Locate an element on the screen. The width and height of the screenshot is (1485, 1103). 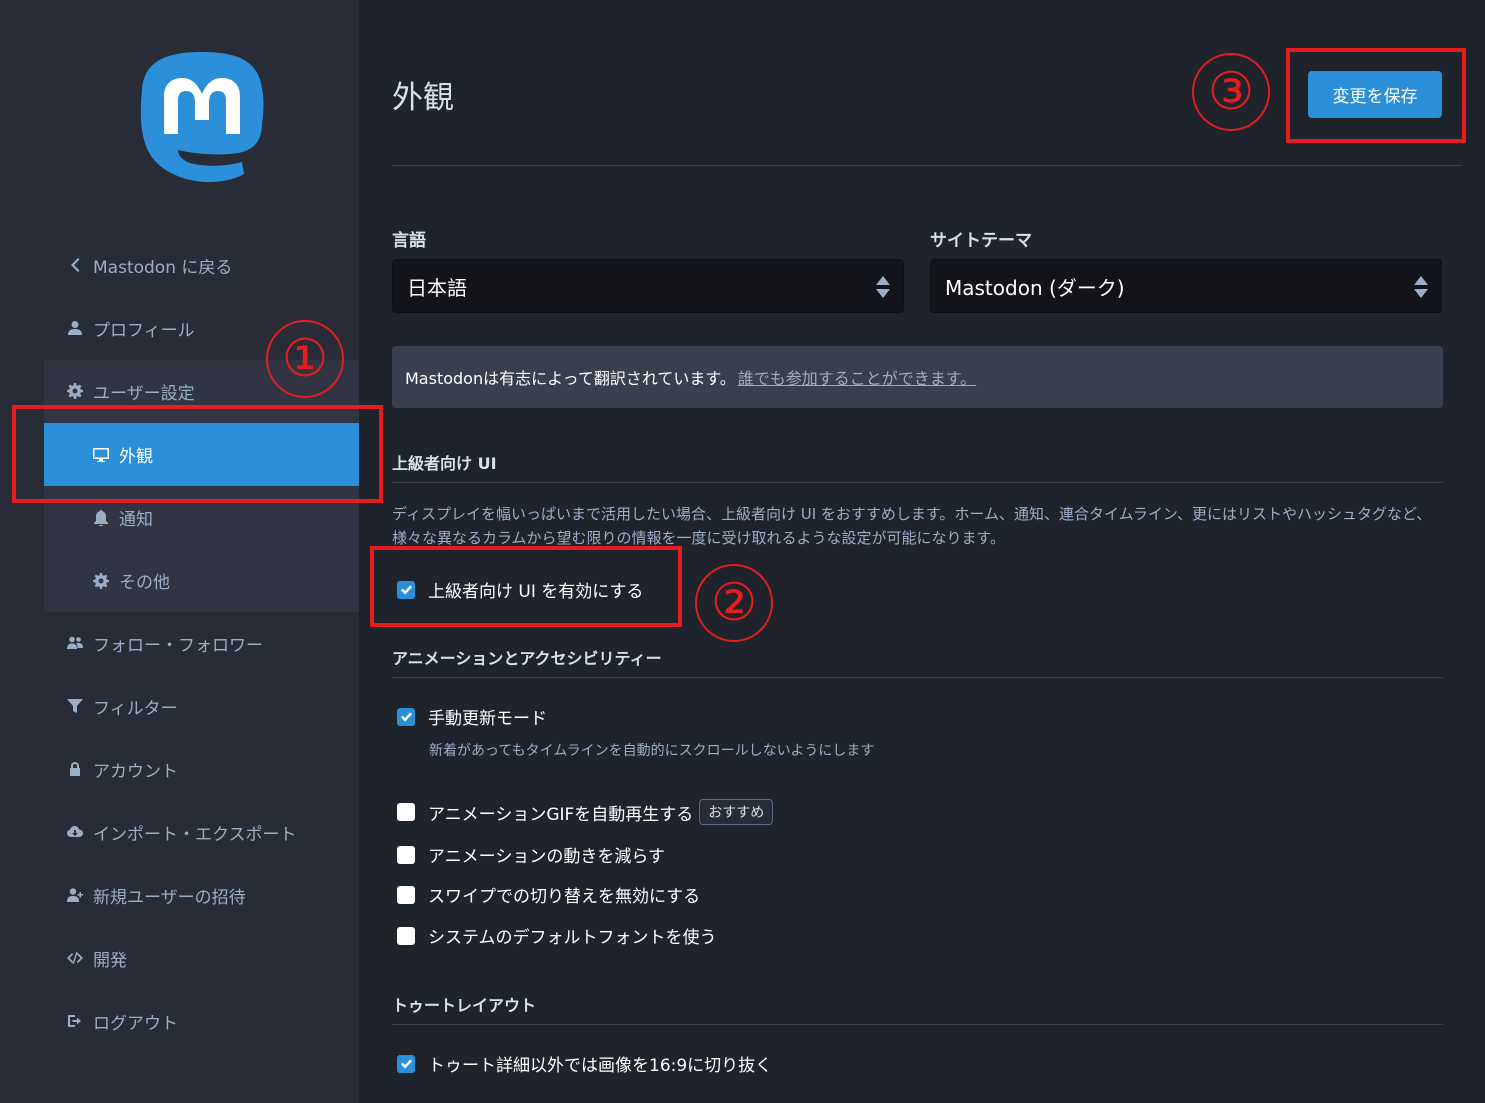
toot-layout-heading: トゥートレイアウト is located at coordinates (464, 1005).